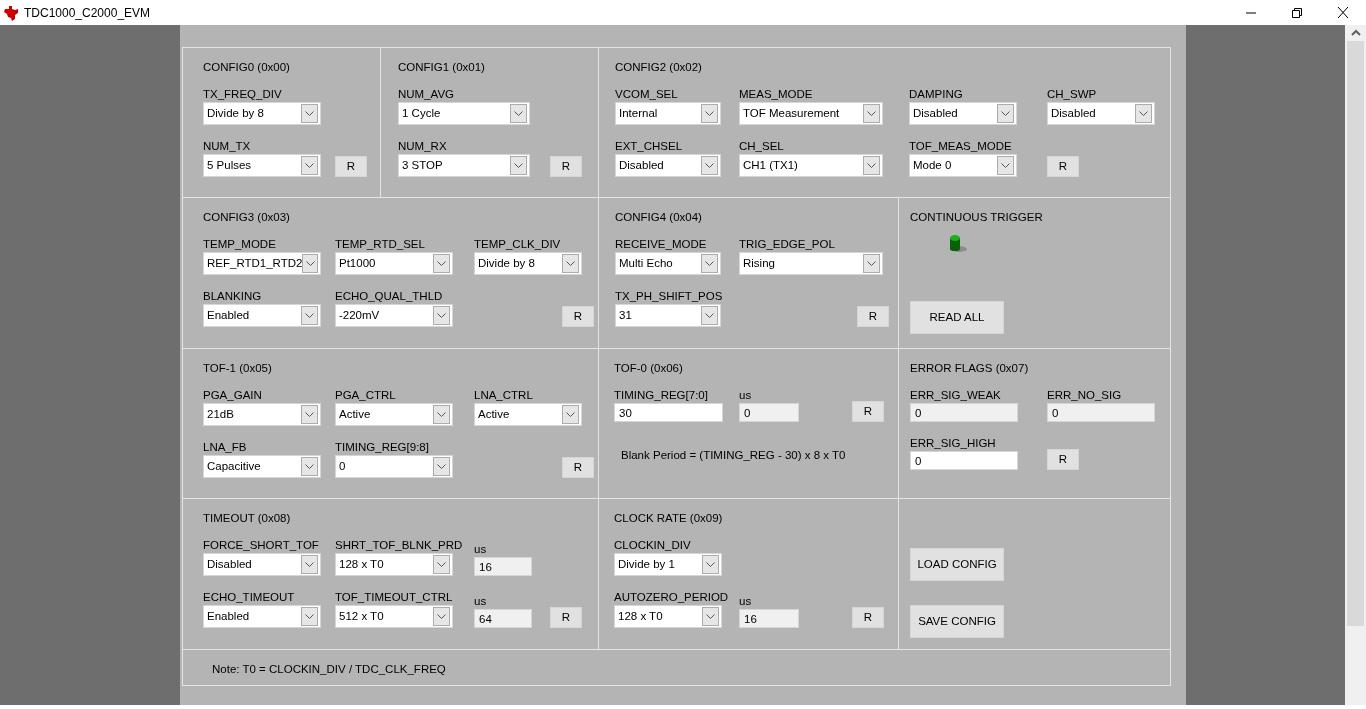  Describe the element at coordinates (240, 244) in the screenshot. I see `field-label: TEMP_MODE` at that location.